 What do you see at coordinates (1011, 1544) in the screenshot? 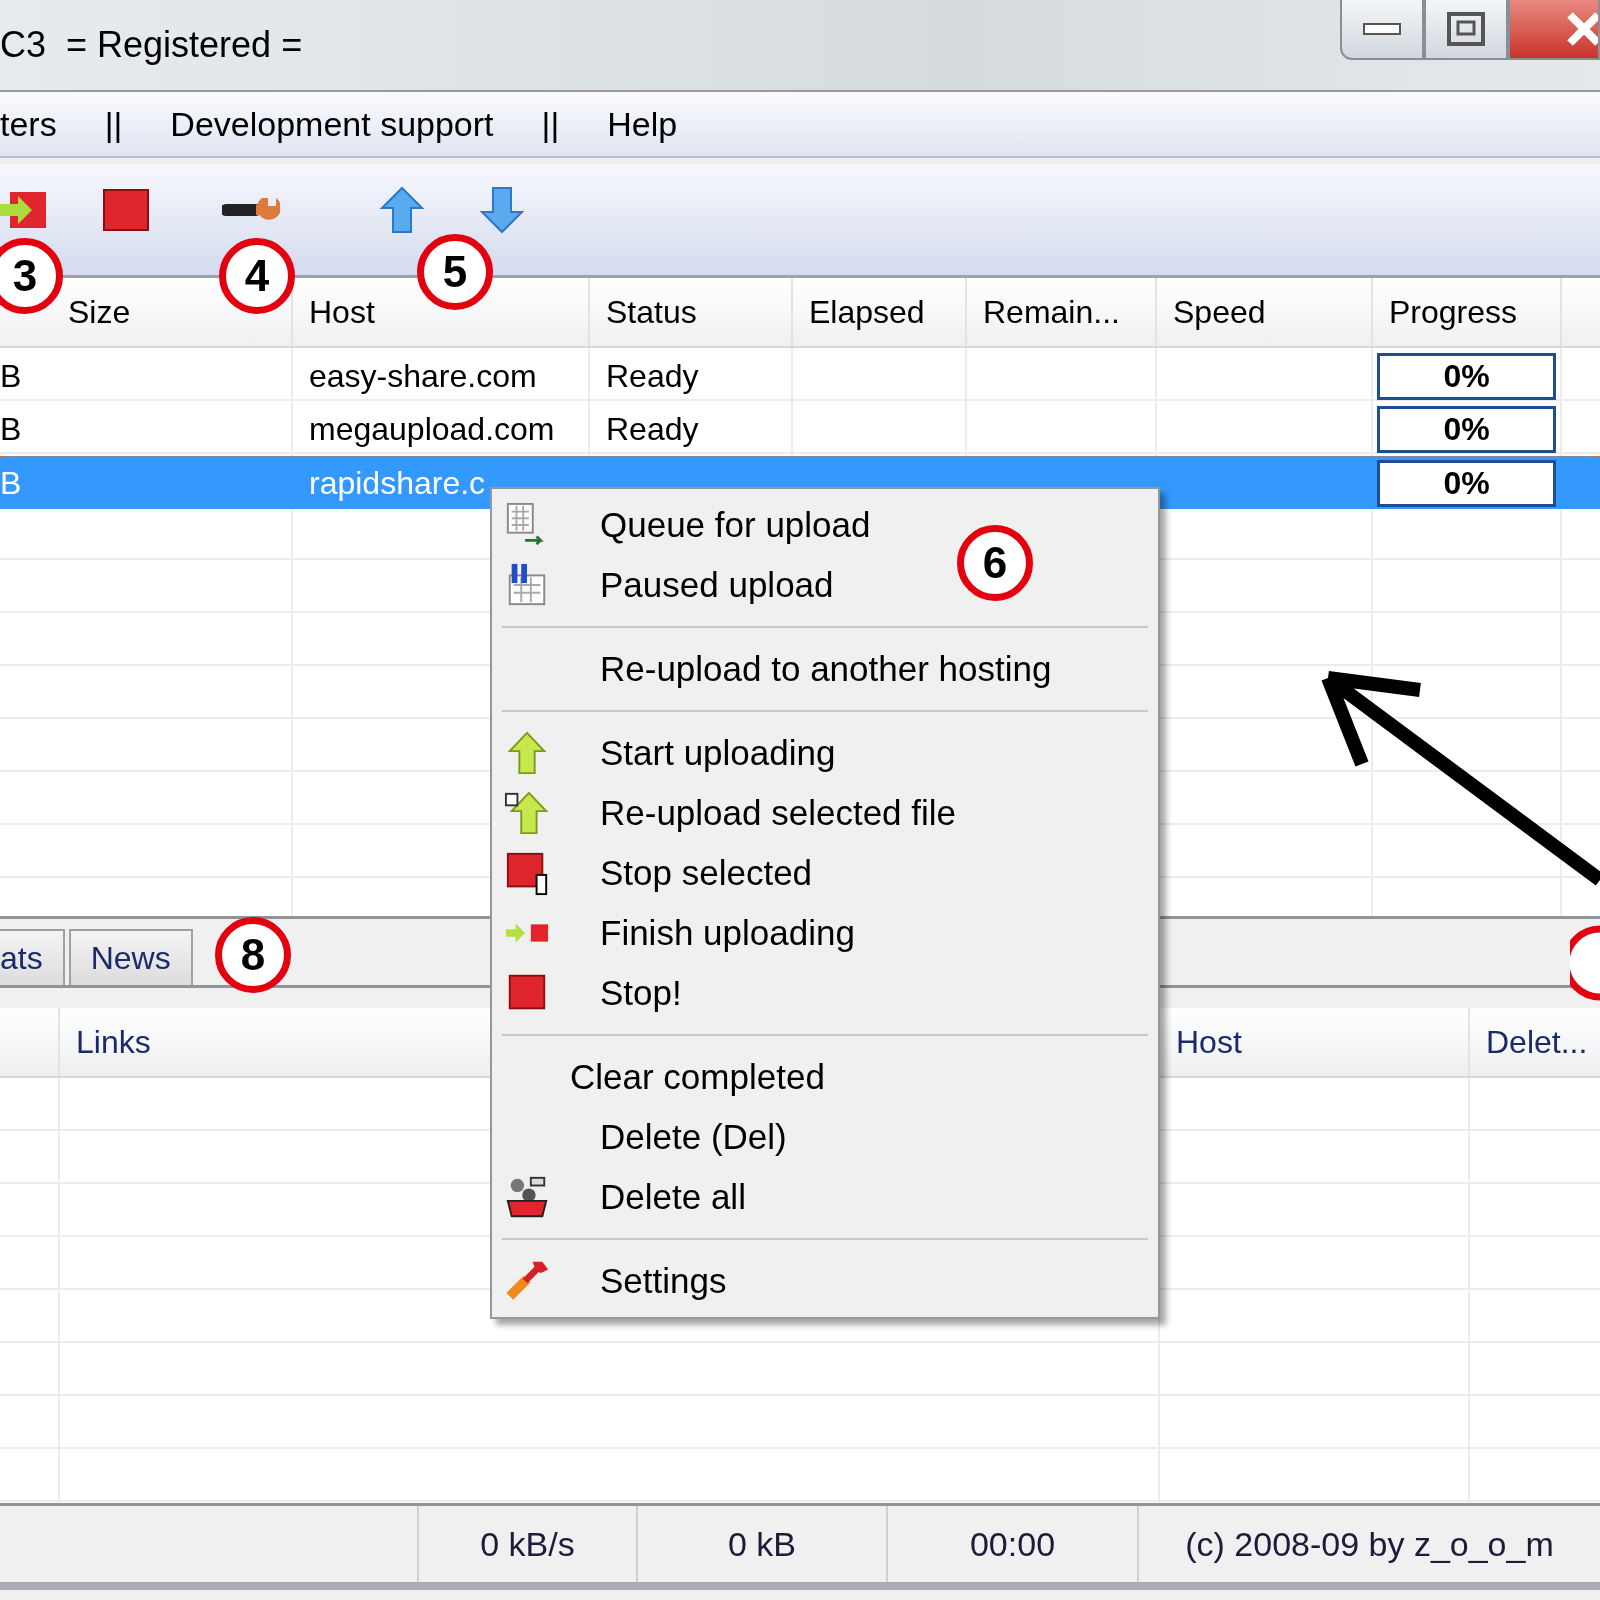
I see `status-text: 00:00` at bounding box center [1011, 1544].